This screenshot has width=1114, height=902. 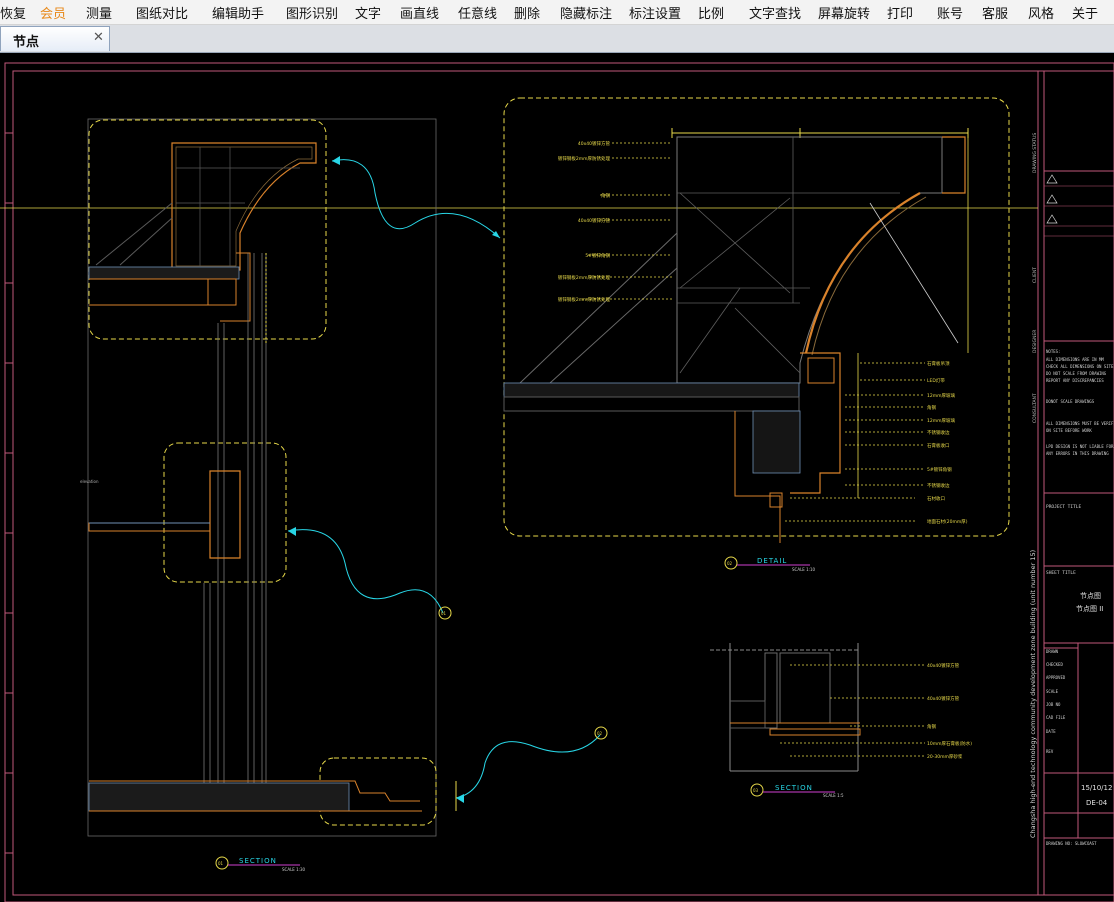 What do you see at coordinates (1085, 12) in the screenshot?
I see `menu-about: 关于` at bounding box center [1085, 12].